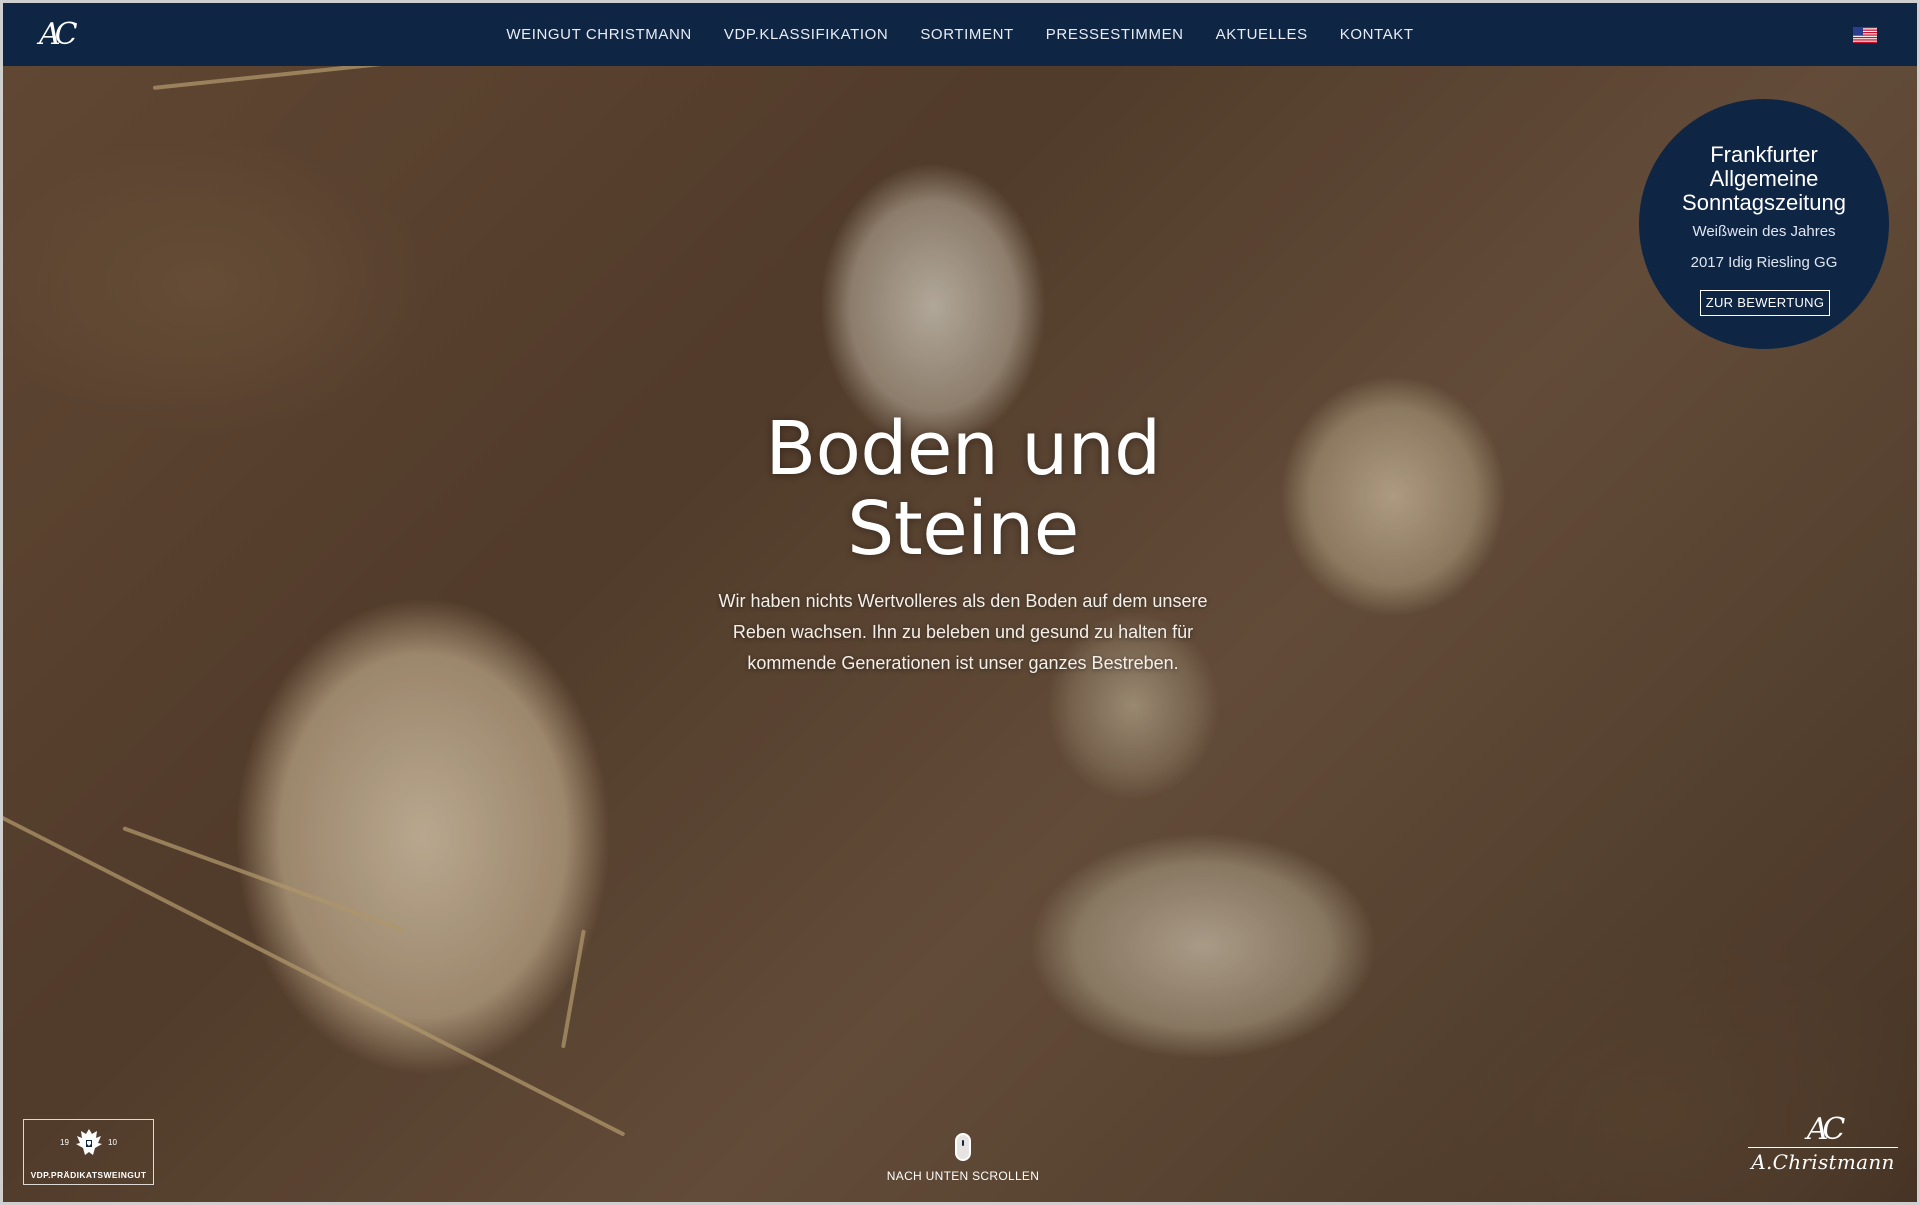 This screenshot has width=1920, height=1205. I want to click on signature-monogram: AC, so click(1826, 1129).